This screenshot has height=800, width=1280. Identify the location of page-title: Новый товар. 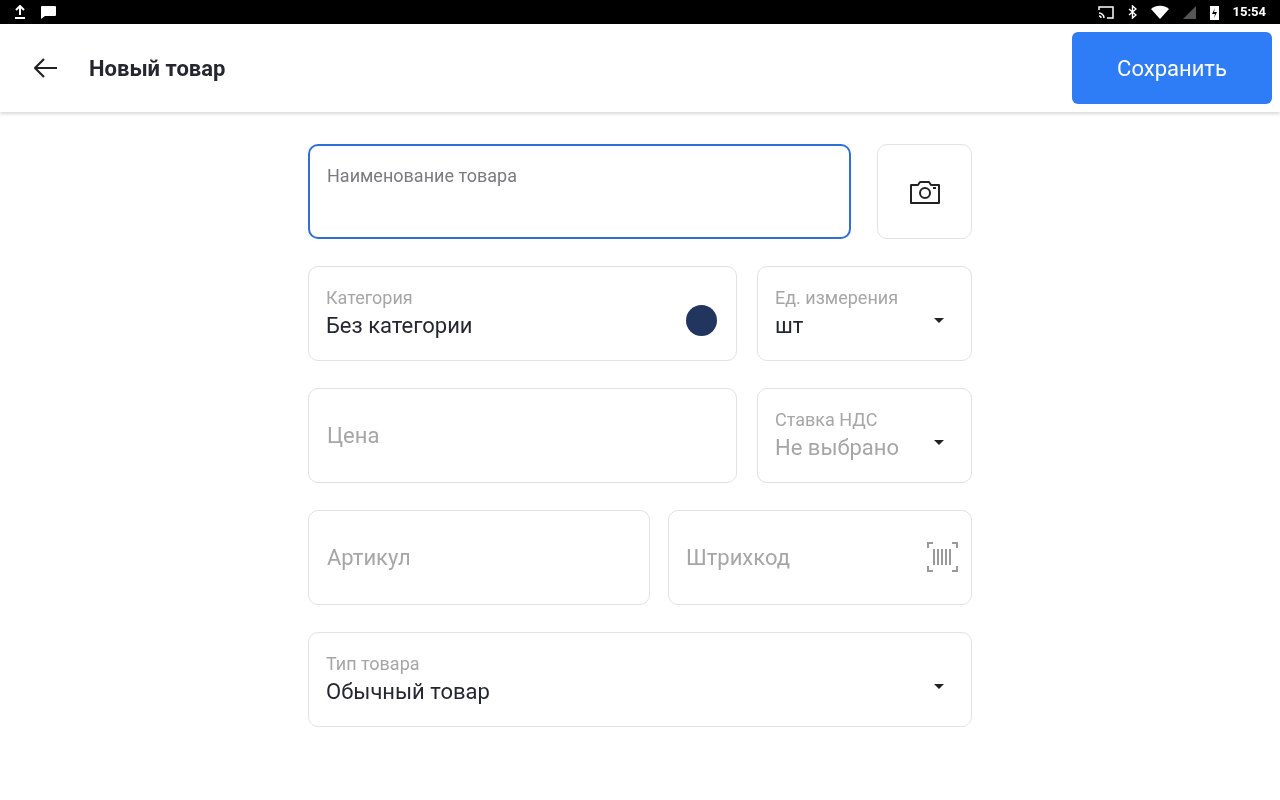
(157, 68).